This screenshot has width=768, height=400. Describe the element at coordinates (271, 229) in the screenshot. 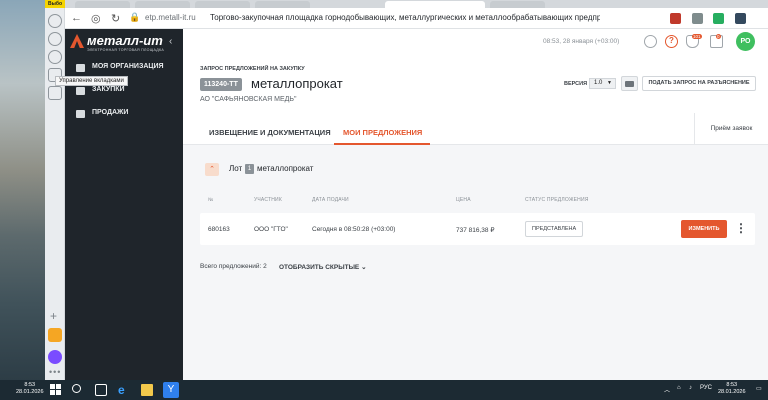

I see `cell-participant: ООО "ГТО"` at that location.